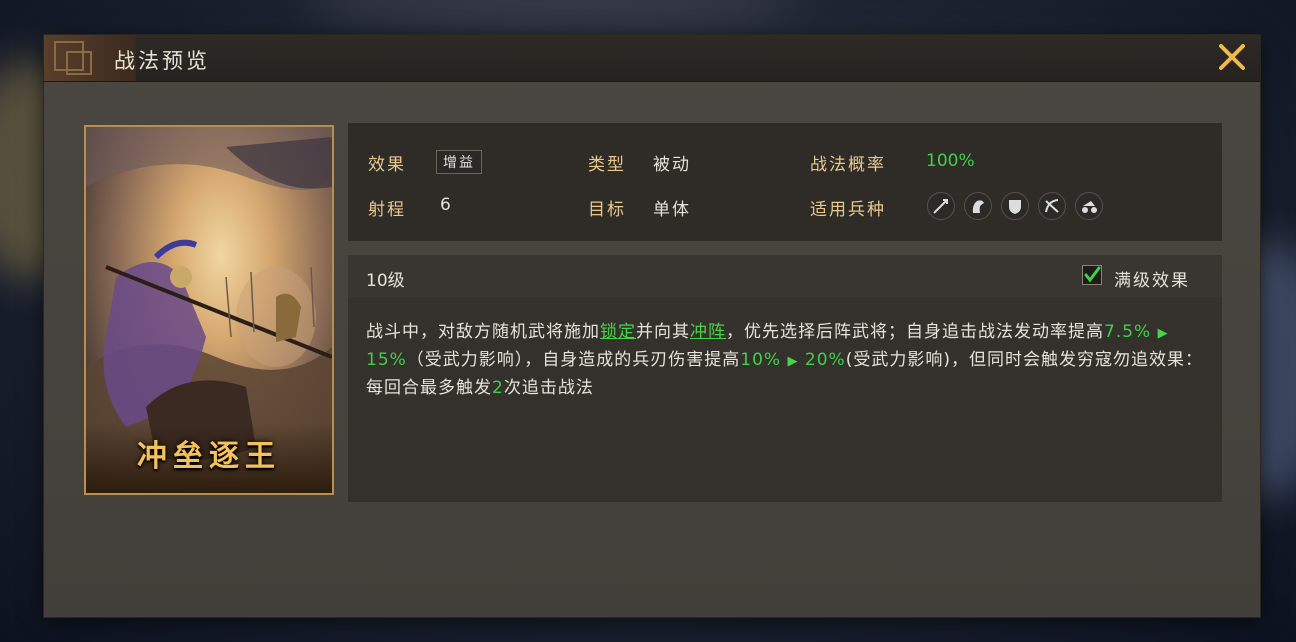 The image size is (1296, 642). What do you see at coordinates (1052, 206) in the screenshot?
I see `bow-icon` at bounding box center [1052, 206].